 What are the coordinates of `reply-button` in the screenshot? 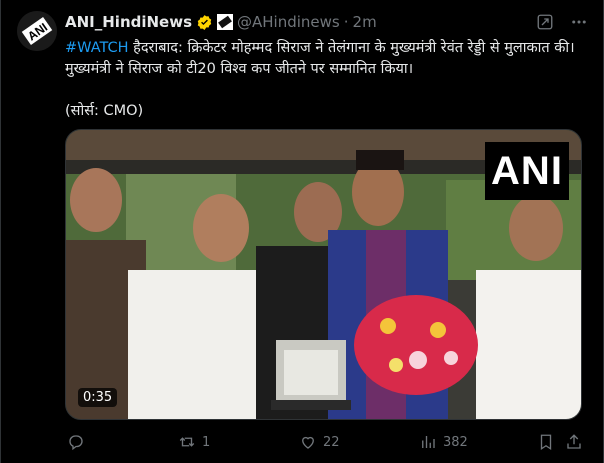 It's located at (79, 442).